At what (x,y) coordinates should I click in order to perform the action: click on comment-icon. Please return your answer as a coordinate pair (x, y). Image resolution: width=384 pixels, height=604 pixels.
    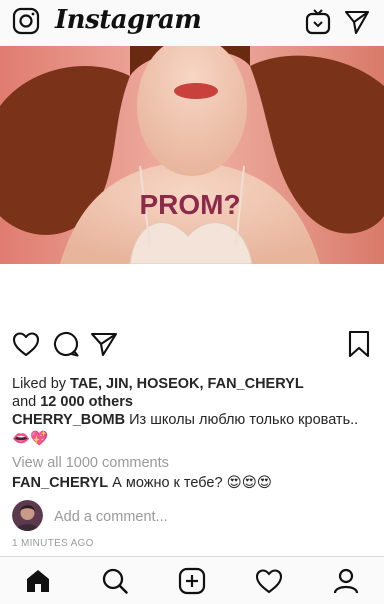
    Looking at the image, I should click on (66, 346).